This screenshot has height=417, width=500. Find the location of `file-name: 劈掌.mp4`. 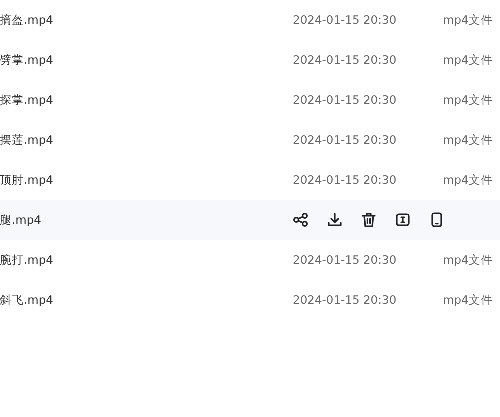

file-name: 劈掌.mp4 is located at coordinates (146, 60).